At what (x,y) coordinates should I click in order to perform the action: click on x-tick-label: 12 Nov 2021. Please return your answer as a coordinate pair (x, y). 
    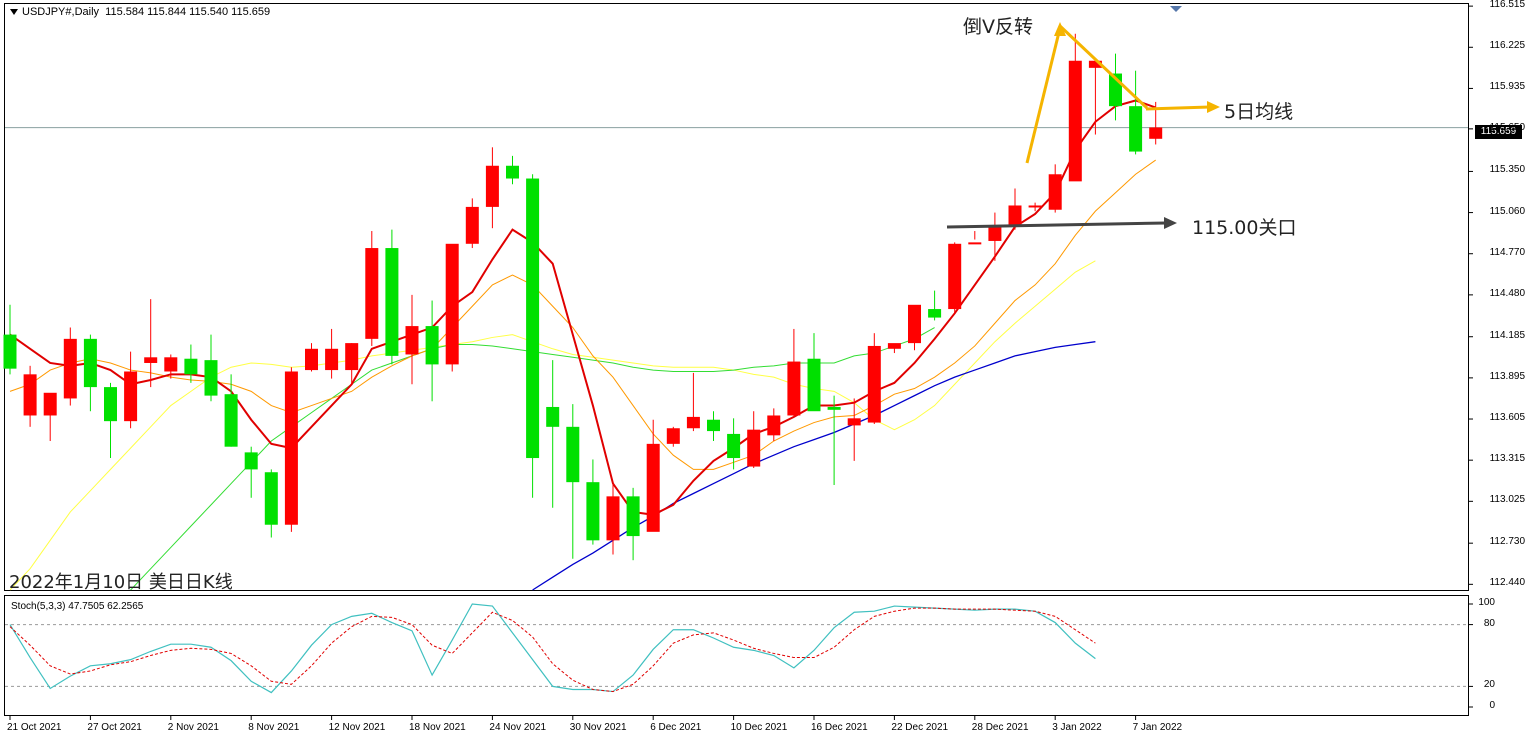
    Looking at the image, I should click on (357, 727).